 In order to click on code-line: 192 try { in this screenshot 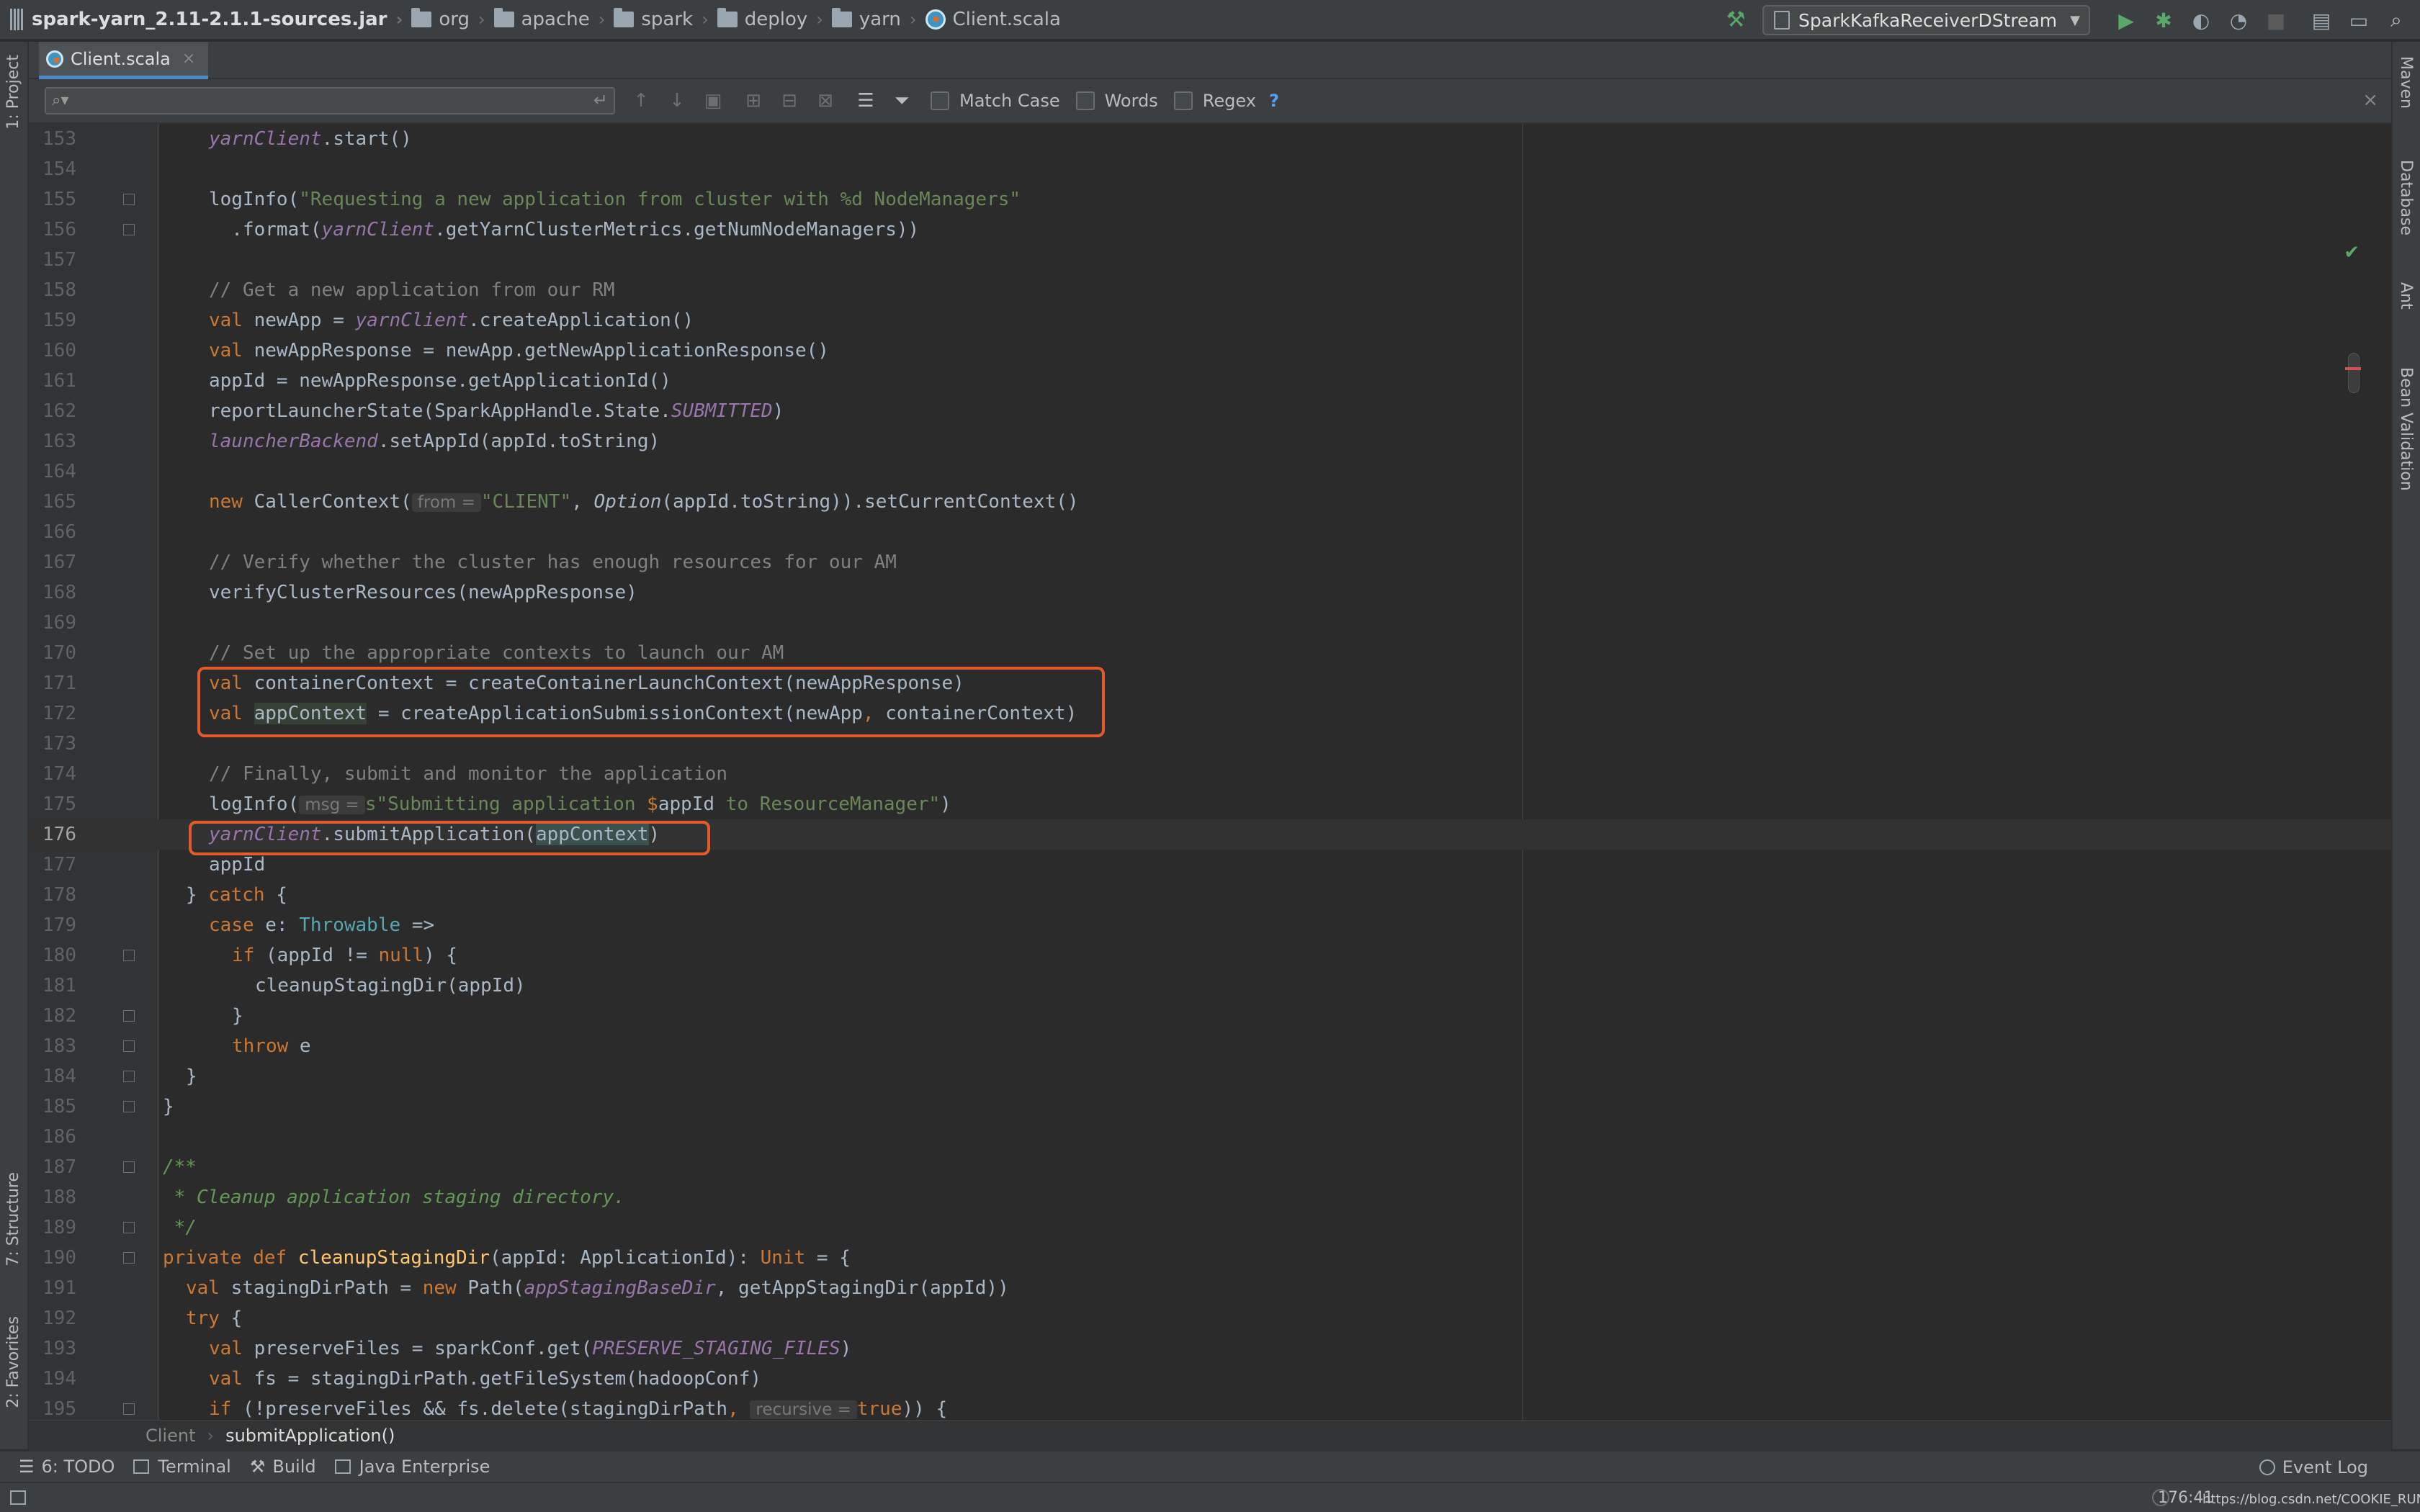, I will do `click(1210, 1318)`.